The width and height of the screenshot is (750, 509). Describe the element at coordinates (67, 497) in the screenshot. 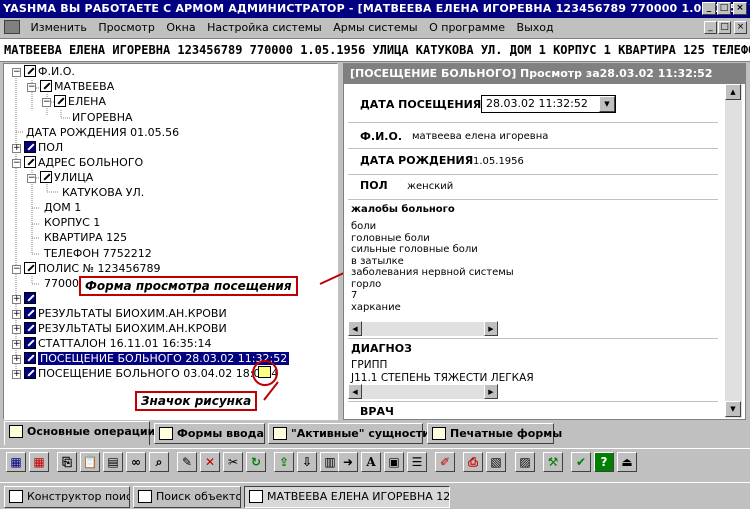

I see `task-search-builder: Конструктор поиска` at that location.